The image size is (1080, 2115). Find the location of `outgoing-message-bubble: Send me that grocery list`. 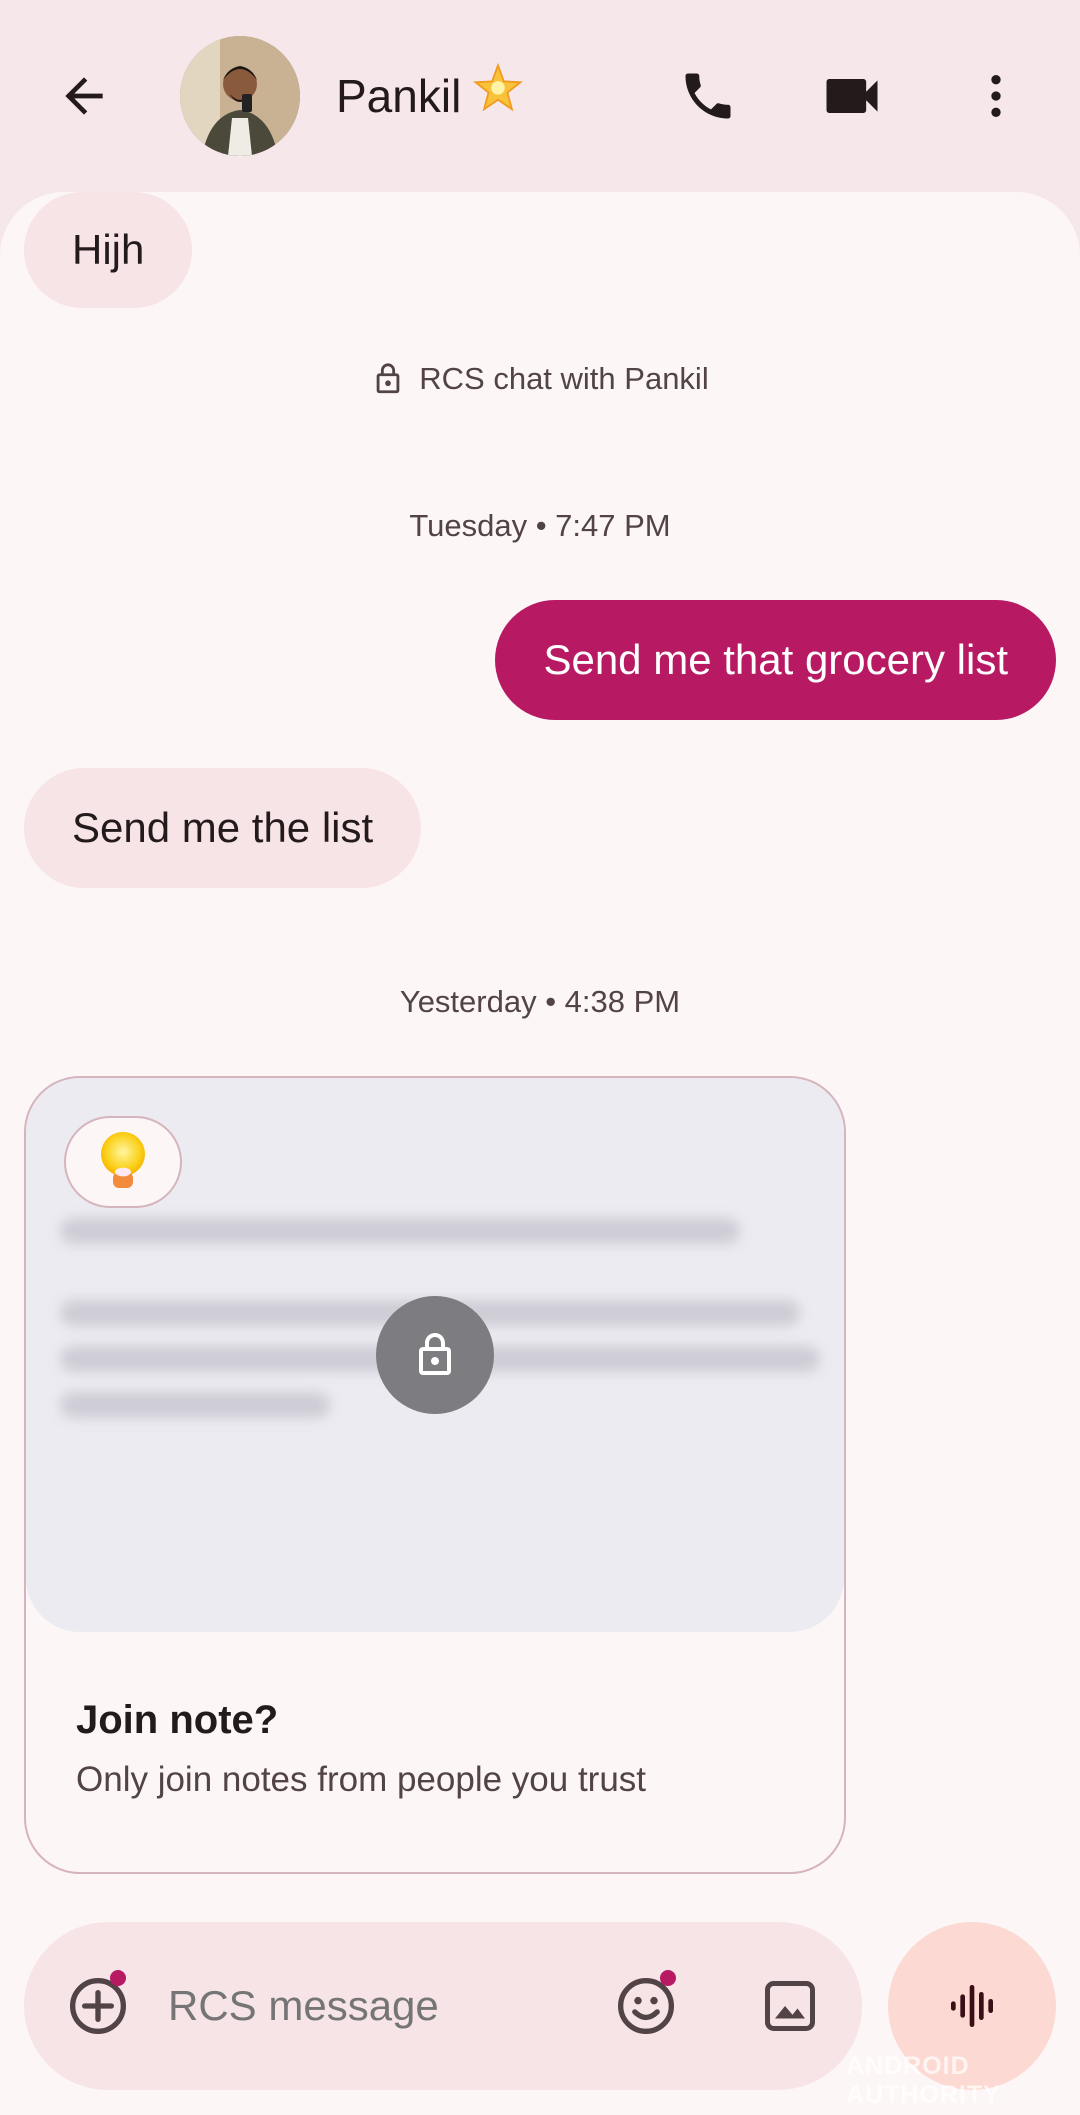

outgoing-message-bubble: Send me that grocery list is located at coordinates (775, 660).